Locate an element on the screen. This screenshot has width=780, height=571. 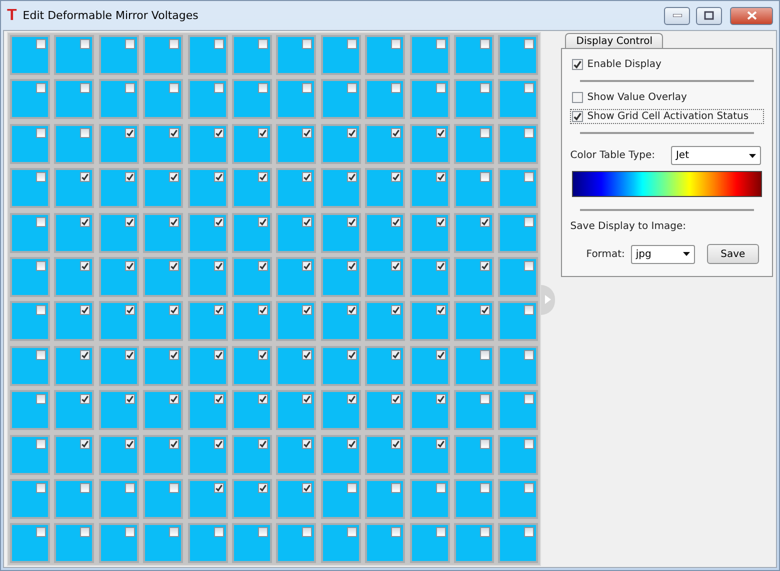
collapse-handle is located at coordinates (548, 299).